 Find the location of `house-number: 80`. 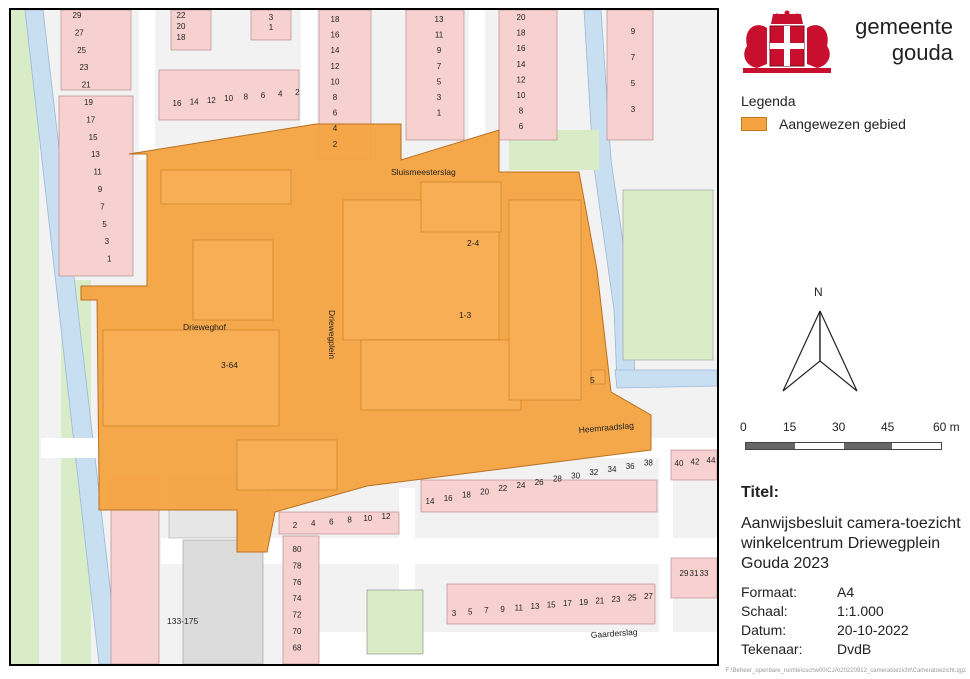

house-number: 80 is located at coordinates (297, 549).